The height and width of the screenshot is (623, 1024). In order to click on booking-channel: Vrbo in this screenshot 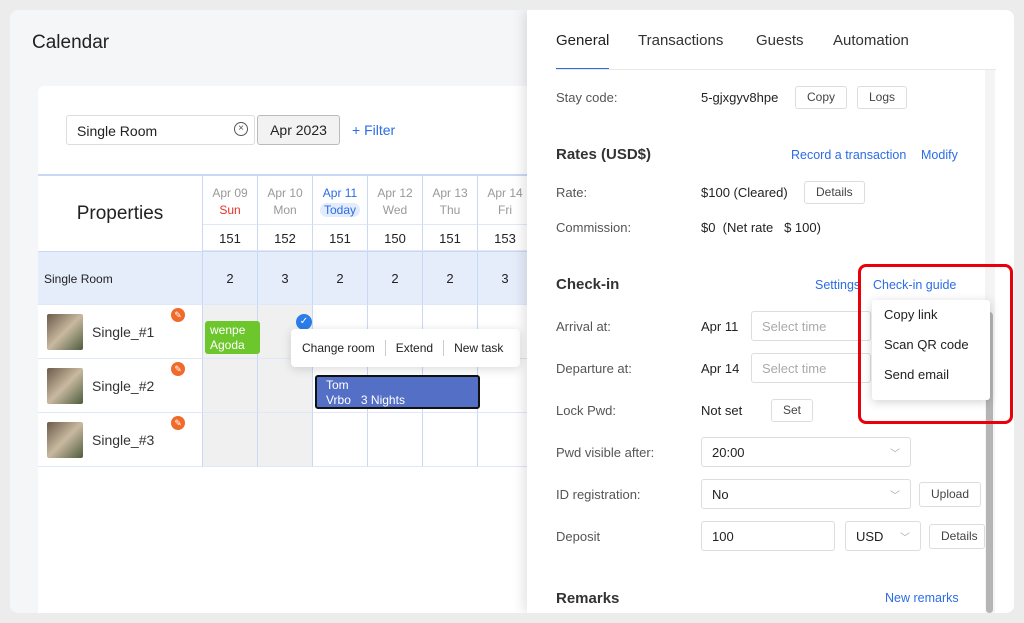, I will do `click(338, 400)`.